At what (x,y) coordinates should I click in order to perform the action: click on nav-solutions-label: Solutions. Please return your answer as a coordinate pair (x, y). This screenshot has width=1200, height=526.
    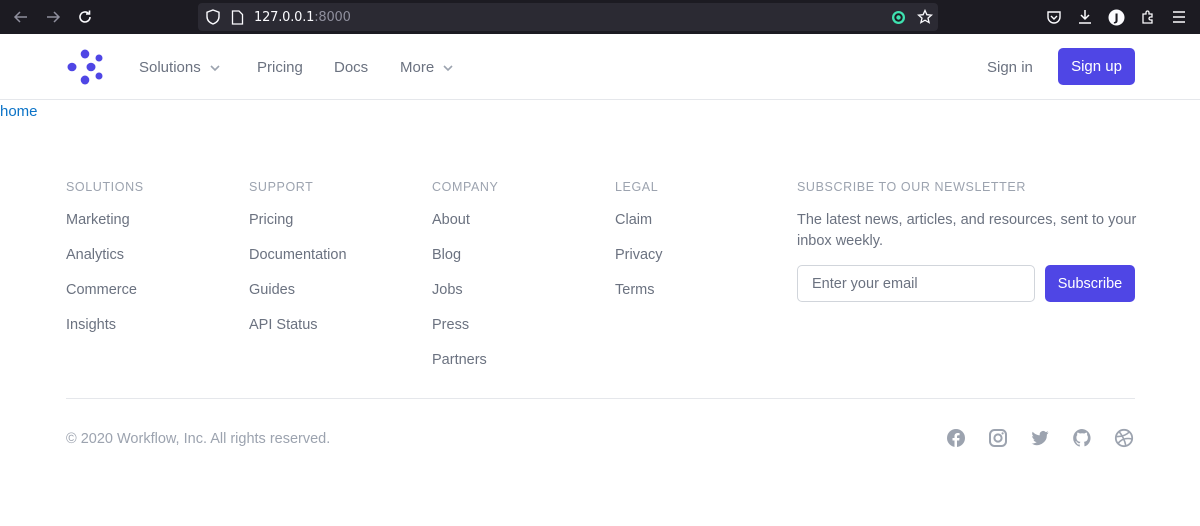
    Looking at the image, I should click on (170, 67).